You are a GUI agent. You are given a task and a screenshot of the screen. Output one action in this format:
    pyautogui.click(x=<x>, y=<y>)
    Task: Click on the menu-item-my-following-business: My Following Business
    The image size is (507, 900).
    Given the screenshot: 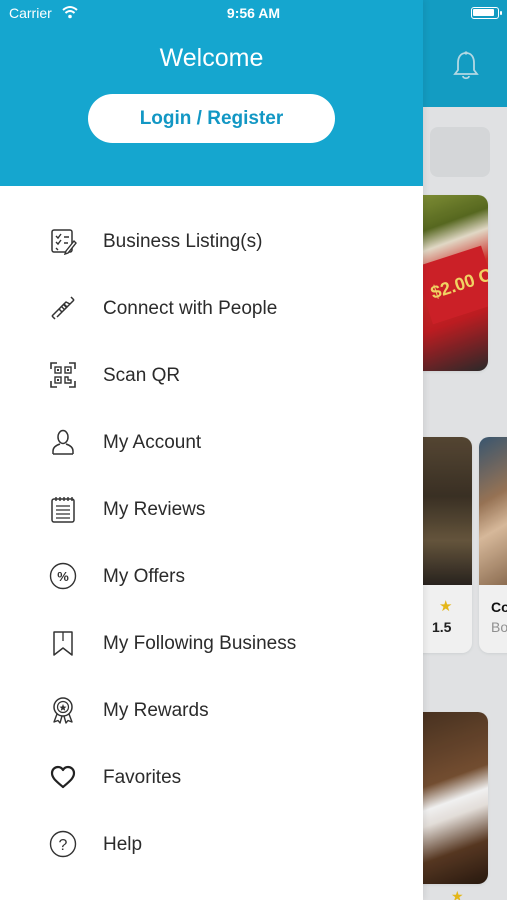 What is the action you would take?
    pyautogui.click(x=211, y=643)
    